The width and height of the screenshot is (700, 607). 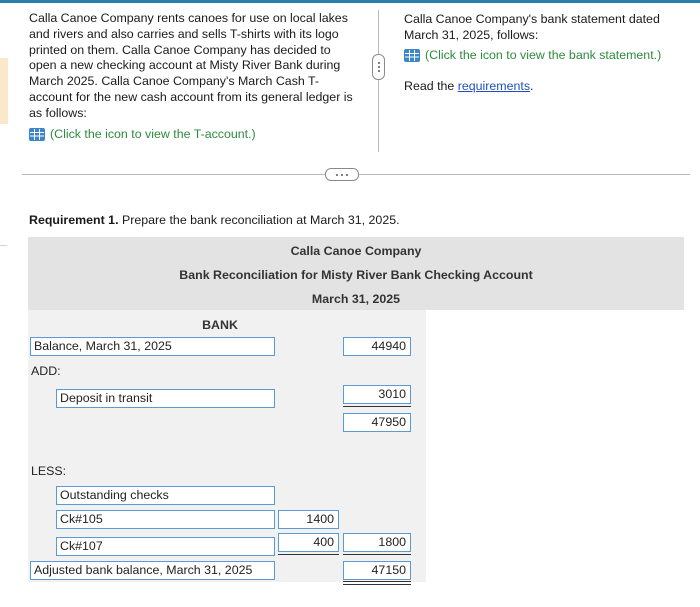 I want to click on side-hairline, so click(x=3, y=245).